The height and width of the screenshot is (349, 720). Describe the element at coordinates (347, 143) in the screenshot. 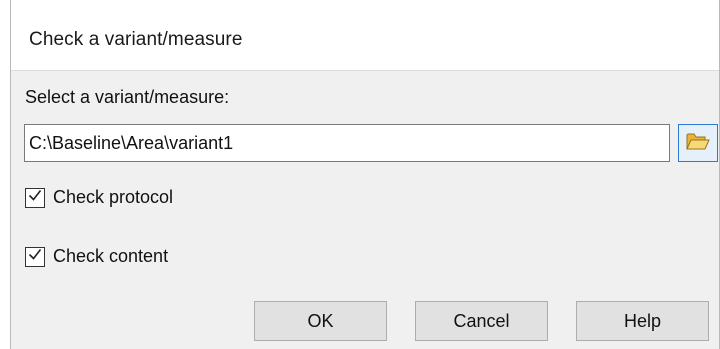

I see `variant-path-input` at that location.